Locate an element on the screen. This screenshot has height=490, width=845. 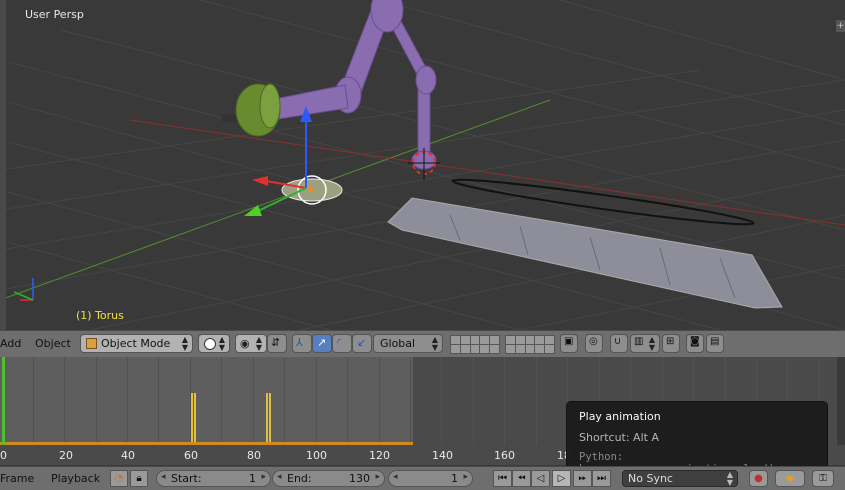
start-label: Start: is located at coordinates (186, 478).